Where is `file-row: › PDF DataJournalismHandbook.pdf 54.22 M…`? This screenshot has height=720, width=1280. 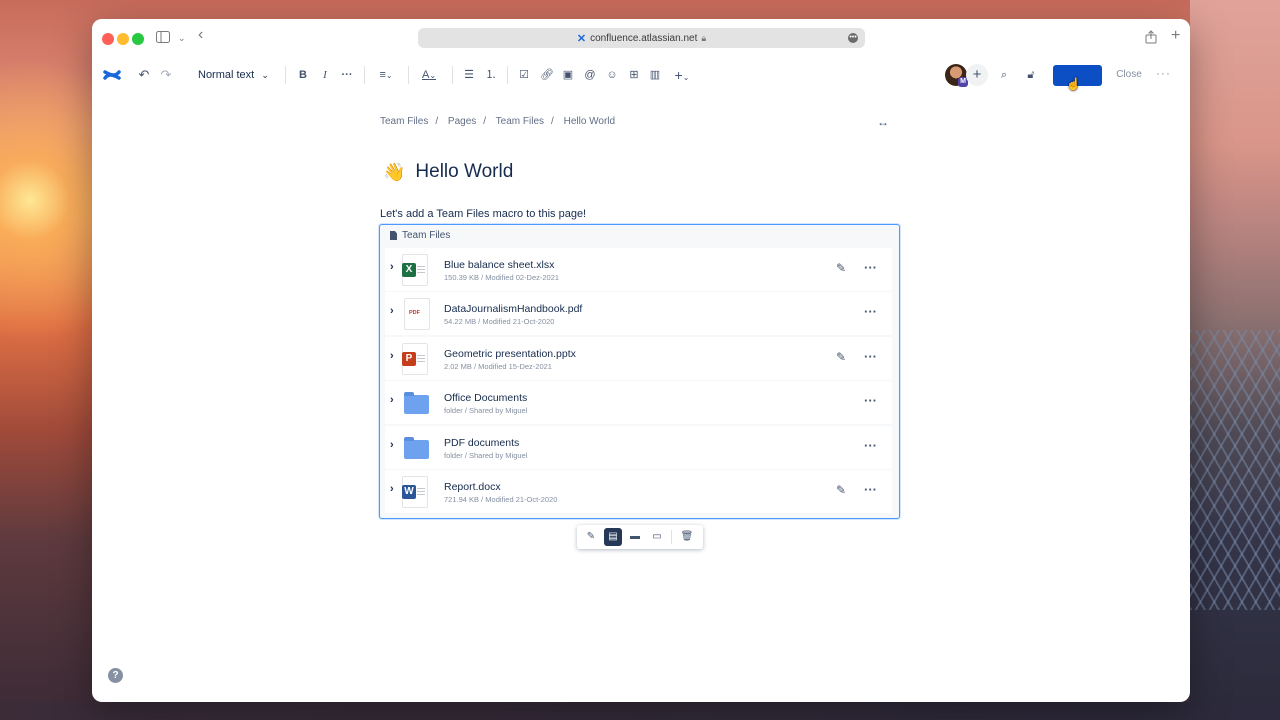
file-row: › PDF DataJournalismHandbook.pdf 54.22 M… is located at coordinates (638, 314).